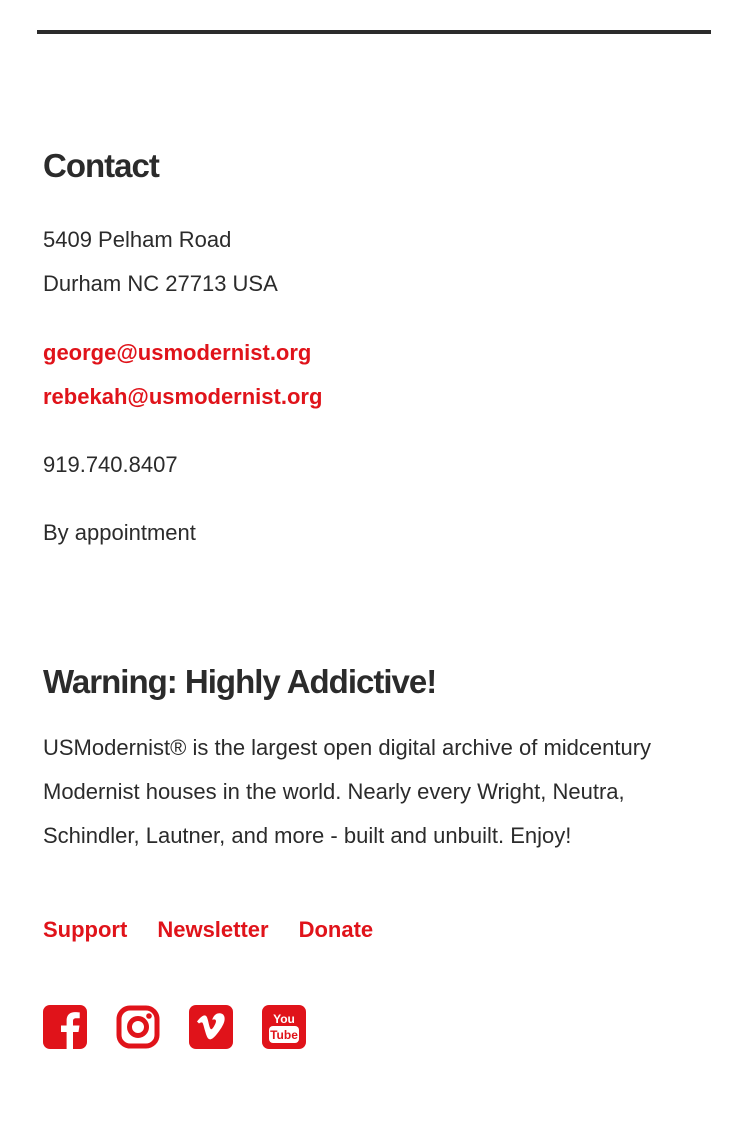 This screenshot has width=749, height=1124. Describe the element at coordinates (65, 1027) in the screenshot. I see `facebook-icon` at that location.